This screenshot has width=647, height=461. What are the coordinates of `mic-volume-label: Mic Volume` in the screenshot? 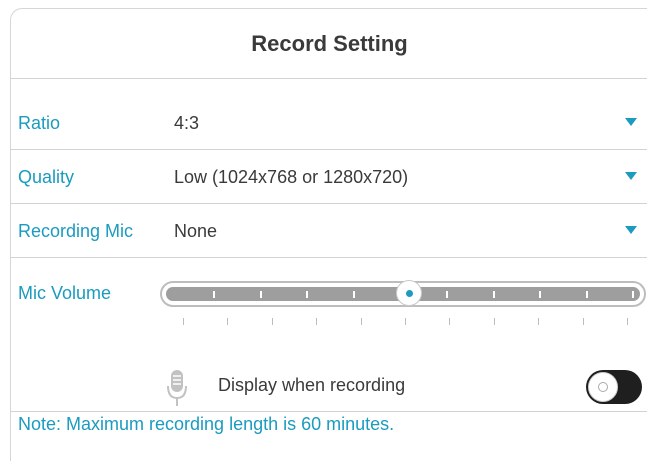 It's located at (65, 293).